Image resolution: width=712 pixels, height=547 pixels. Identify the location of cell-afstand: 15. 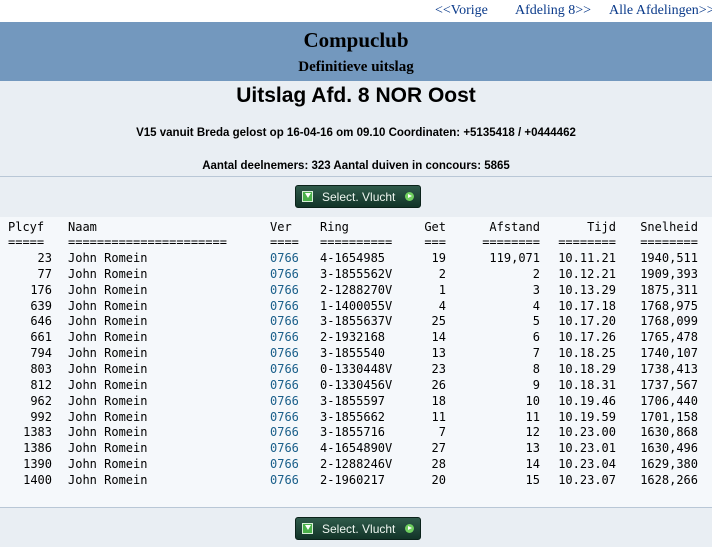
(532, 479).